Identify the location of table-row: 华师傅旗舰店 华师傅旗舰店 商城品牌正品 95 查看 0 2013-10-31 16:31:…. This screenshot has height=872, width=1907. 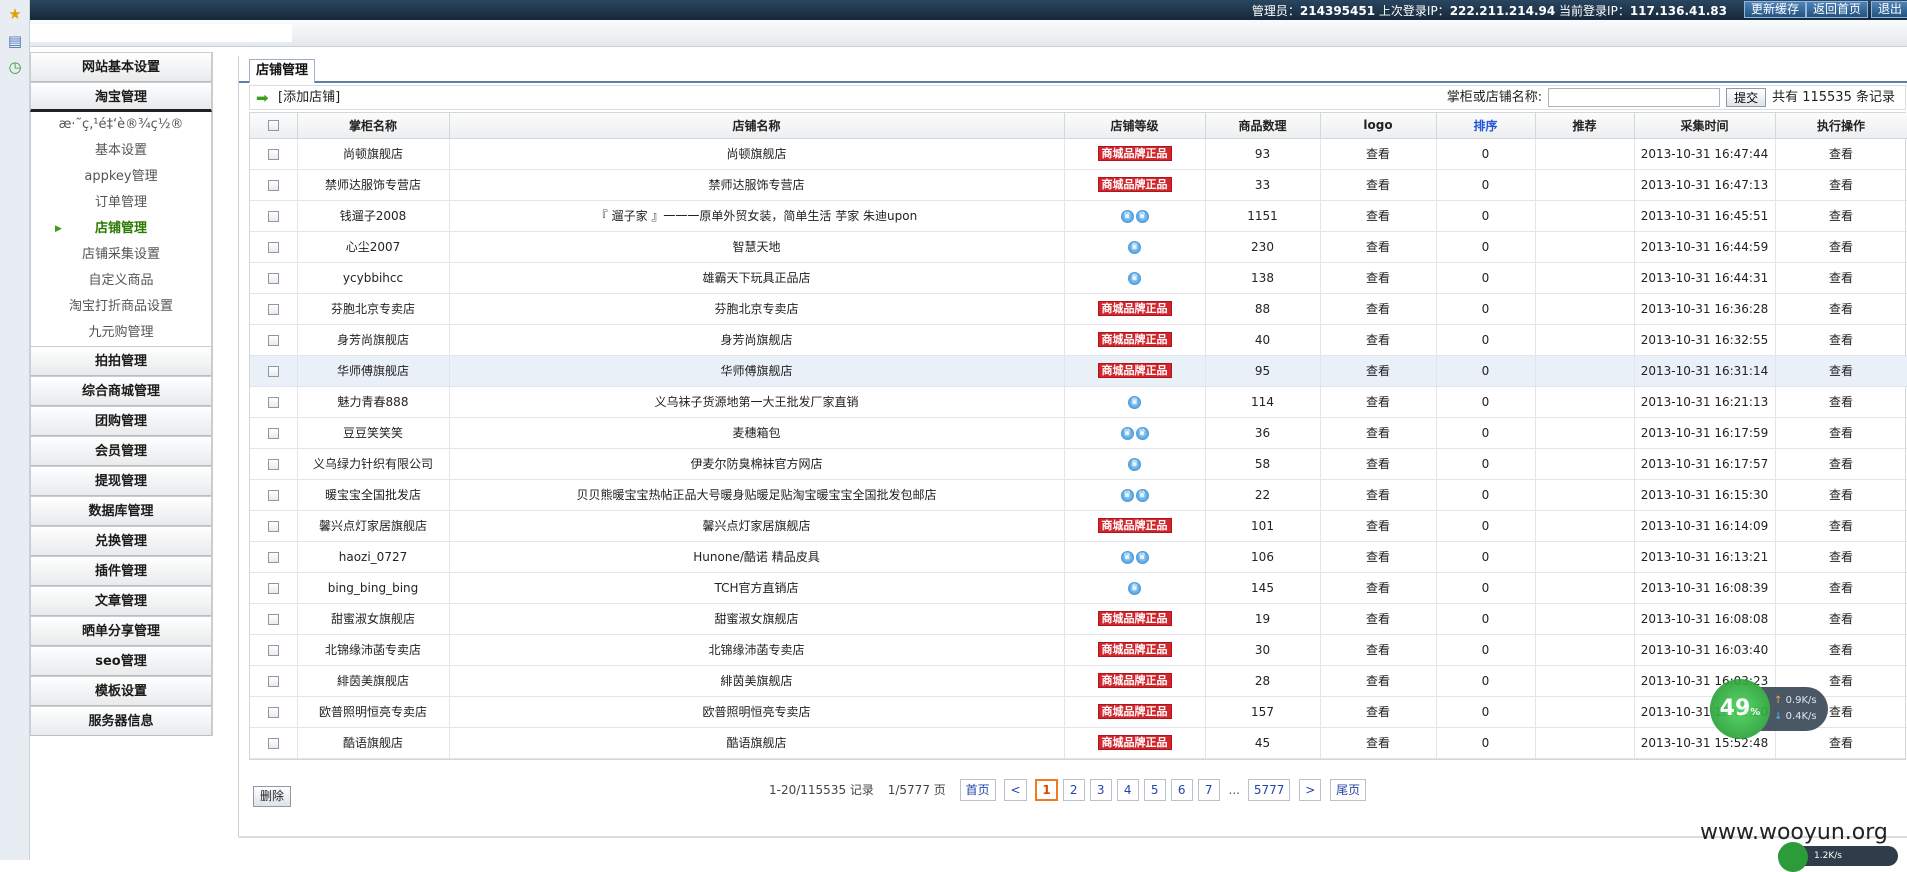
(1078, 371).